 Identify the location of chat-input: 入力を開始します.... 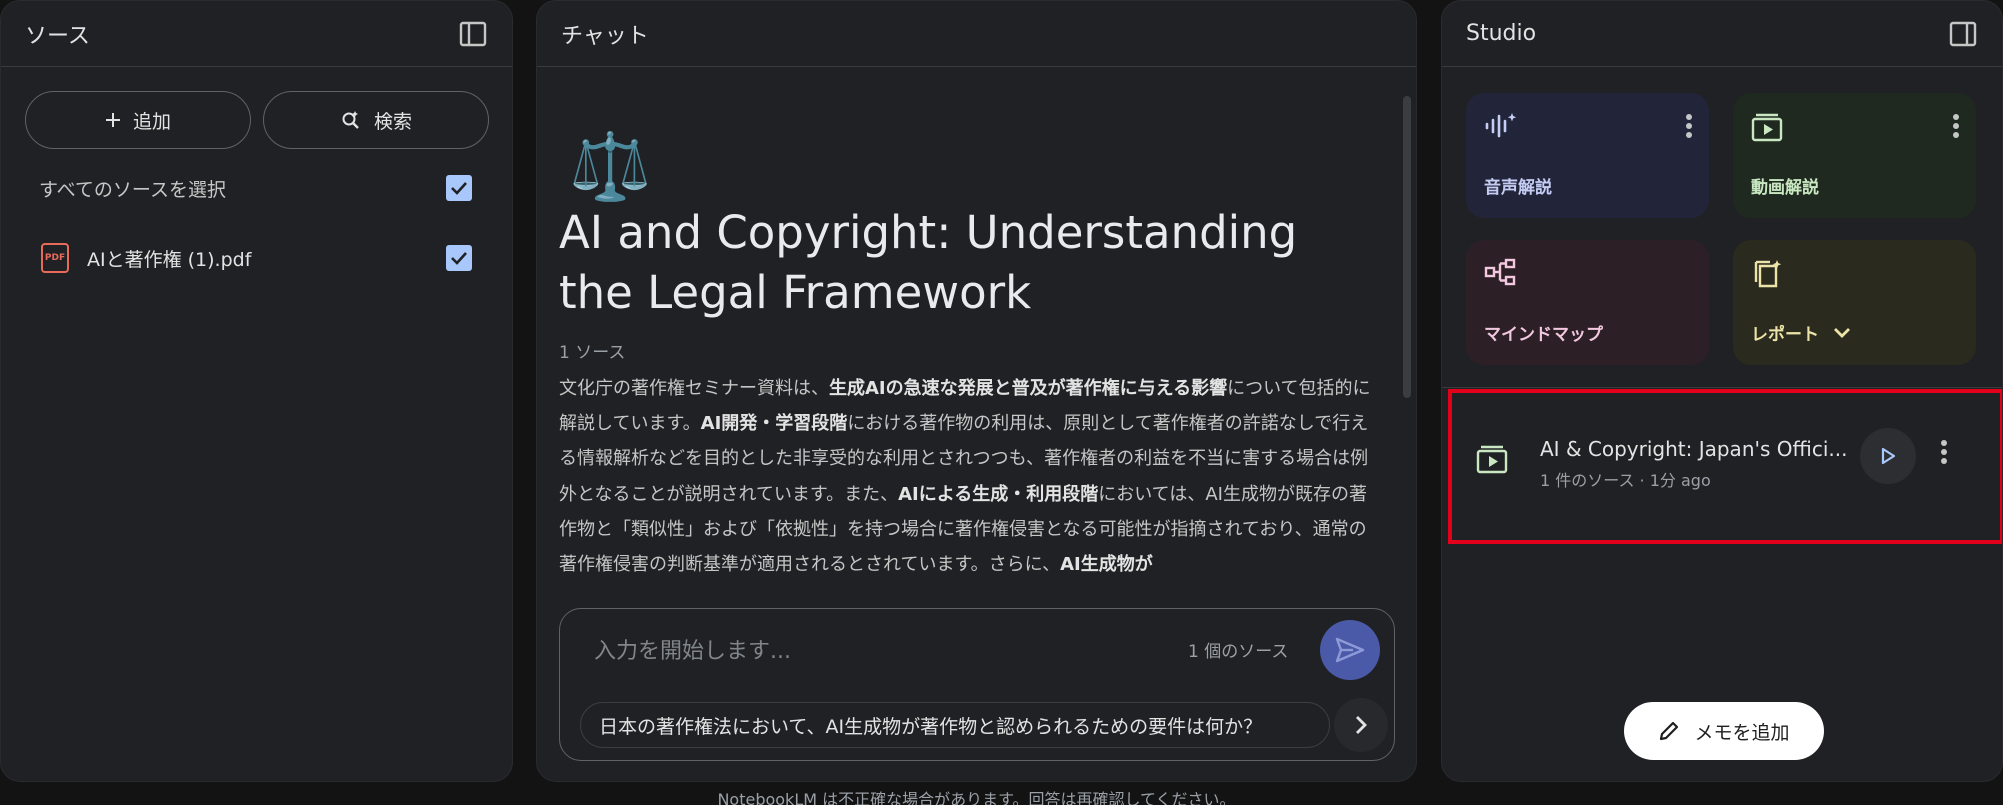
(692, 649).